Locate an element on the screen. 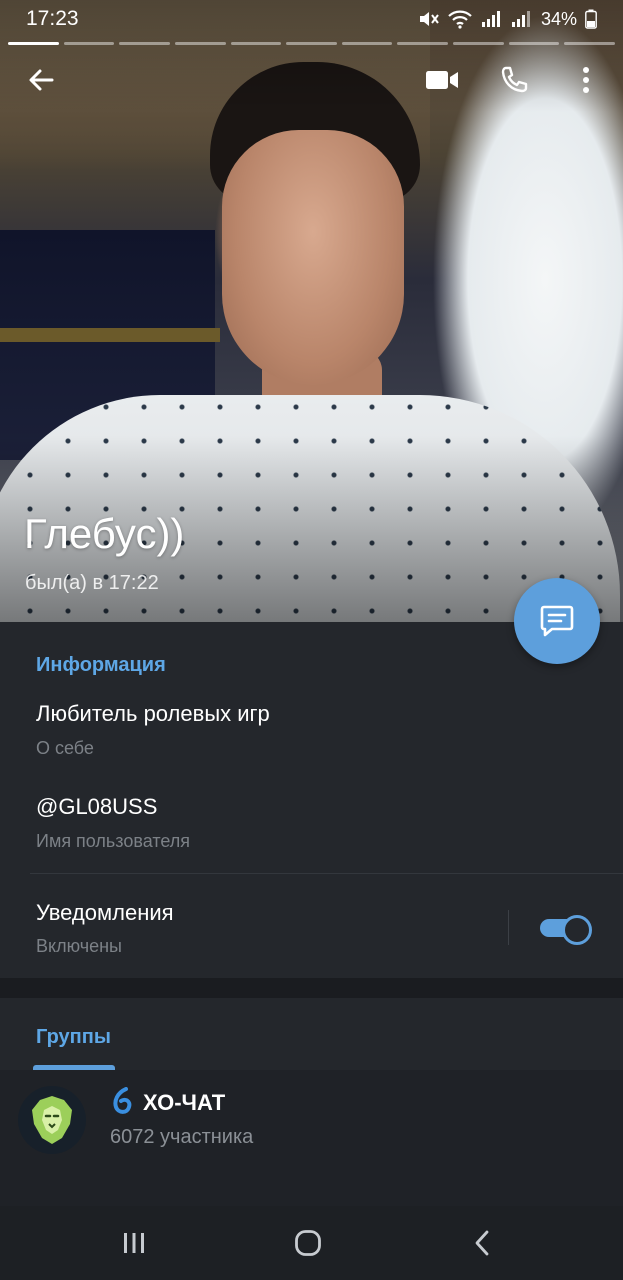  more-vertical-icon is located at coordinates (586, 80).